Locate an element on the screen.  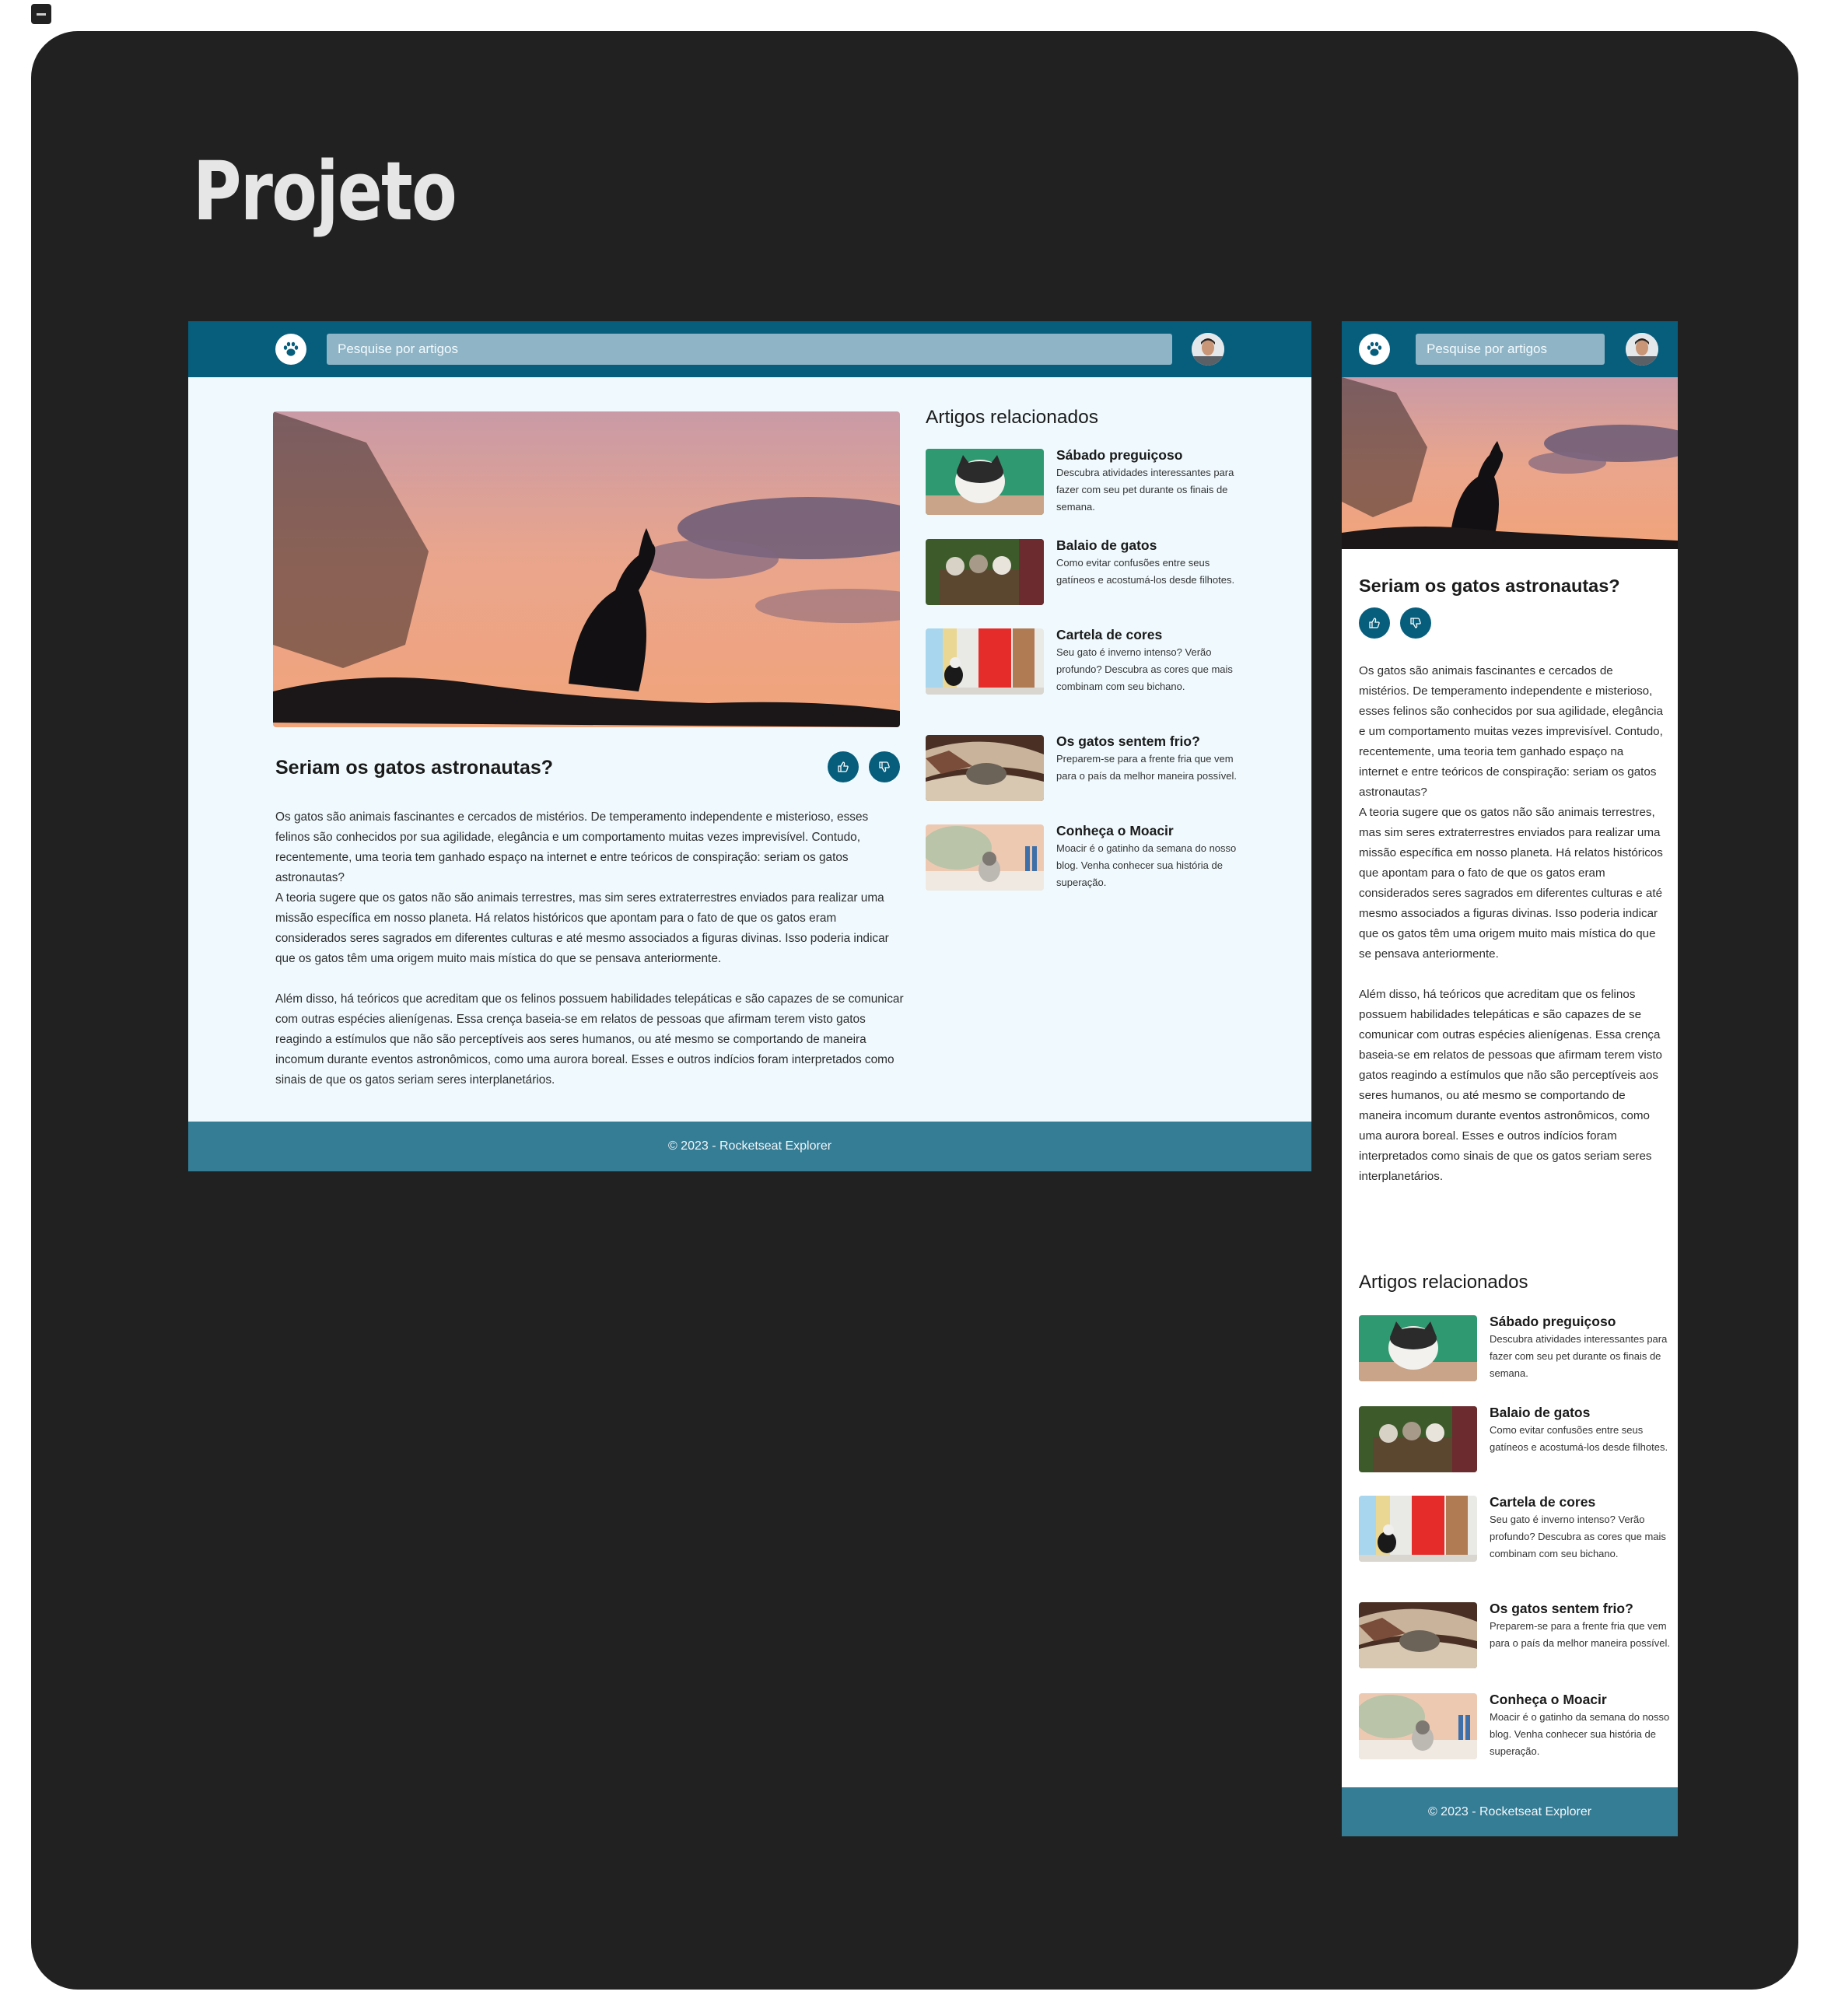
file-icon is located at coordinates (41, 14).